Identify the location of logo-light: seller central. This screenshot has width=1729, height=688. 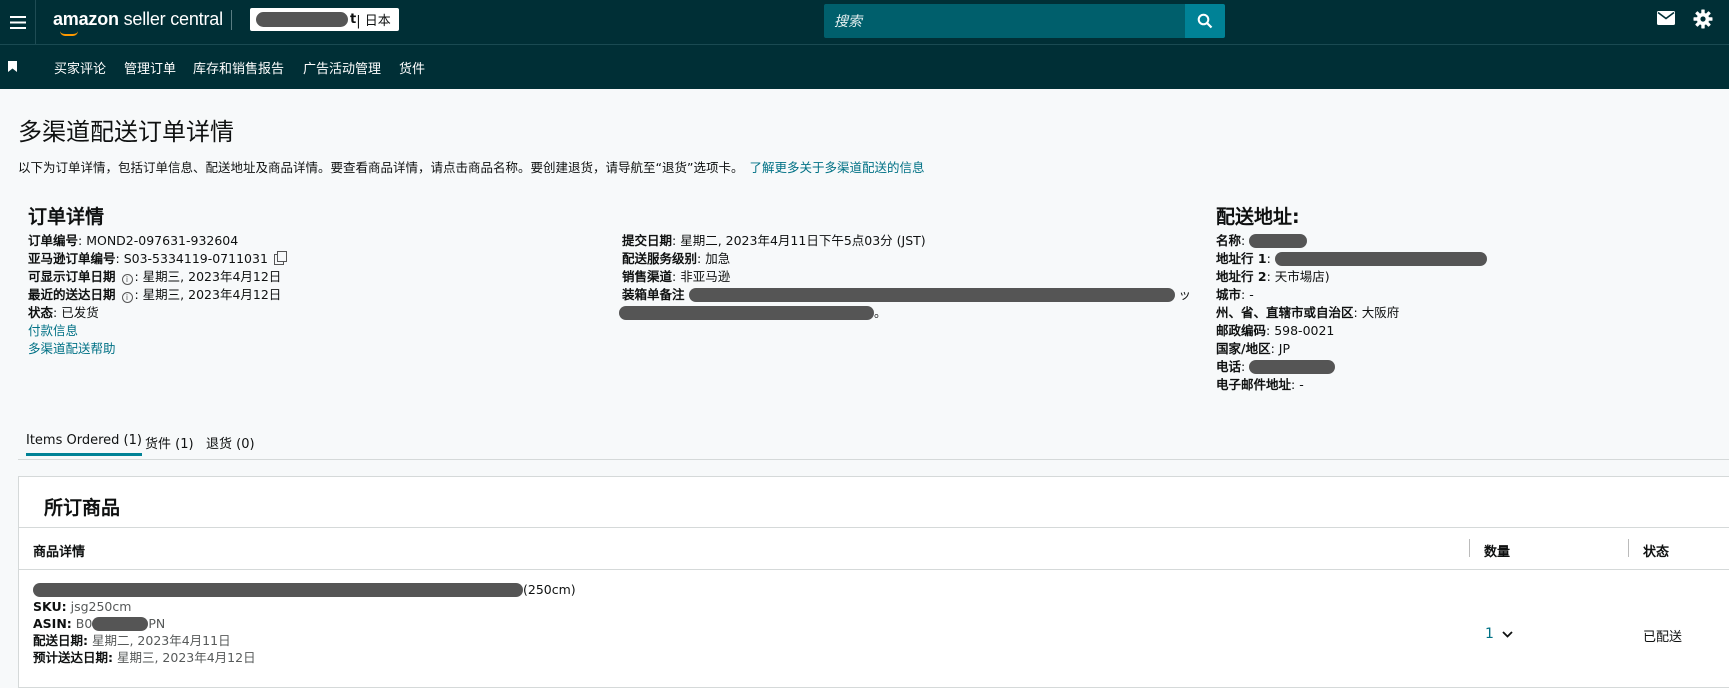
(170, 19).